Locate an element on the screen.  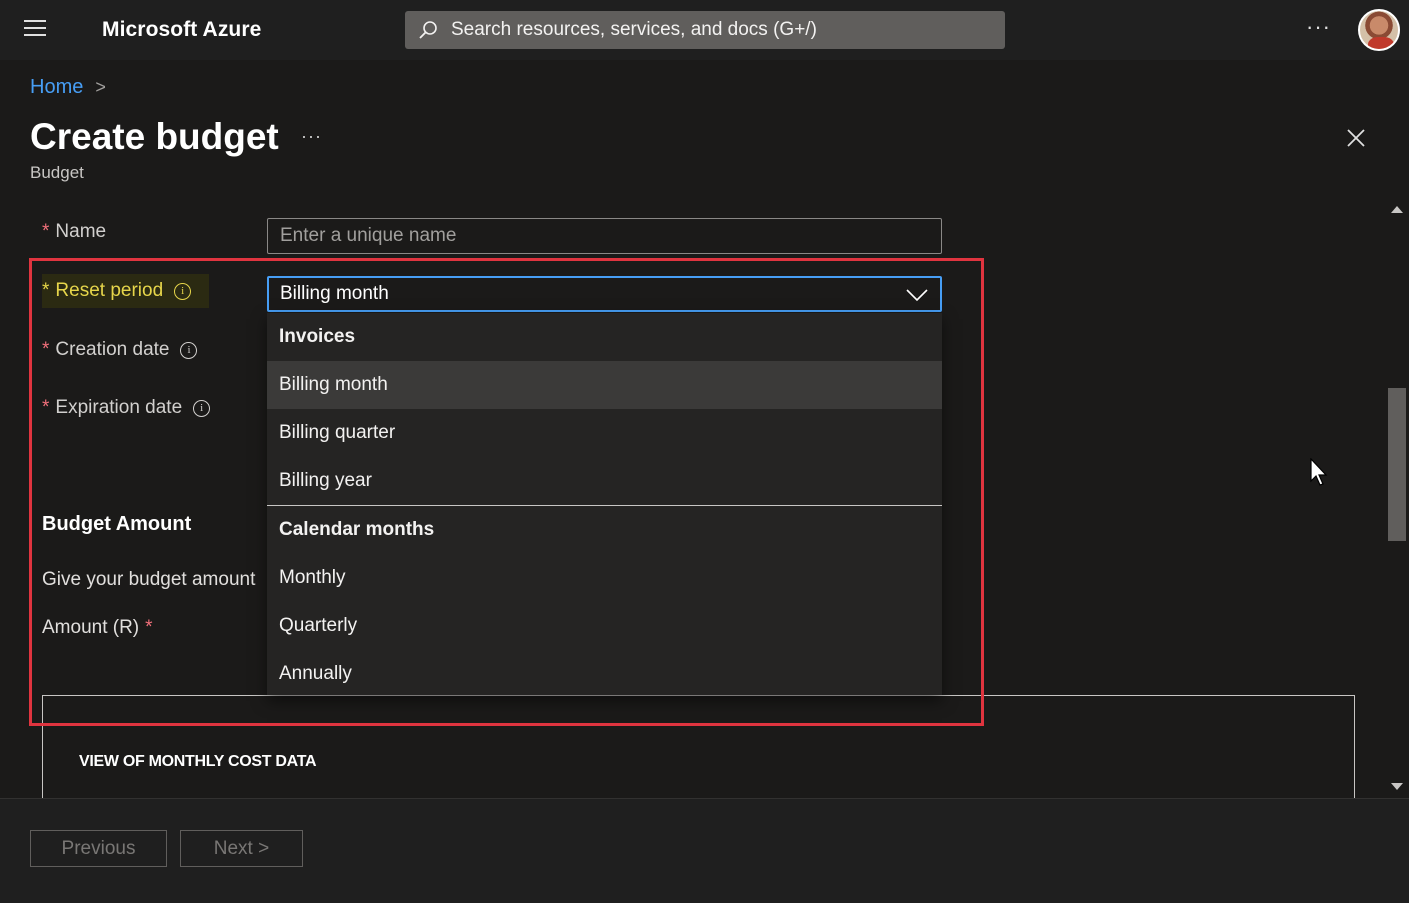
search-input is located at coordinates (721, 30).